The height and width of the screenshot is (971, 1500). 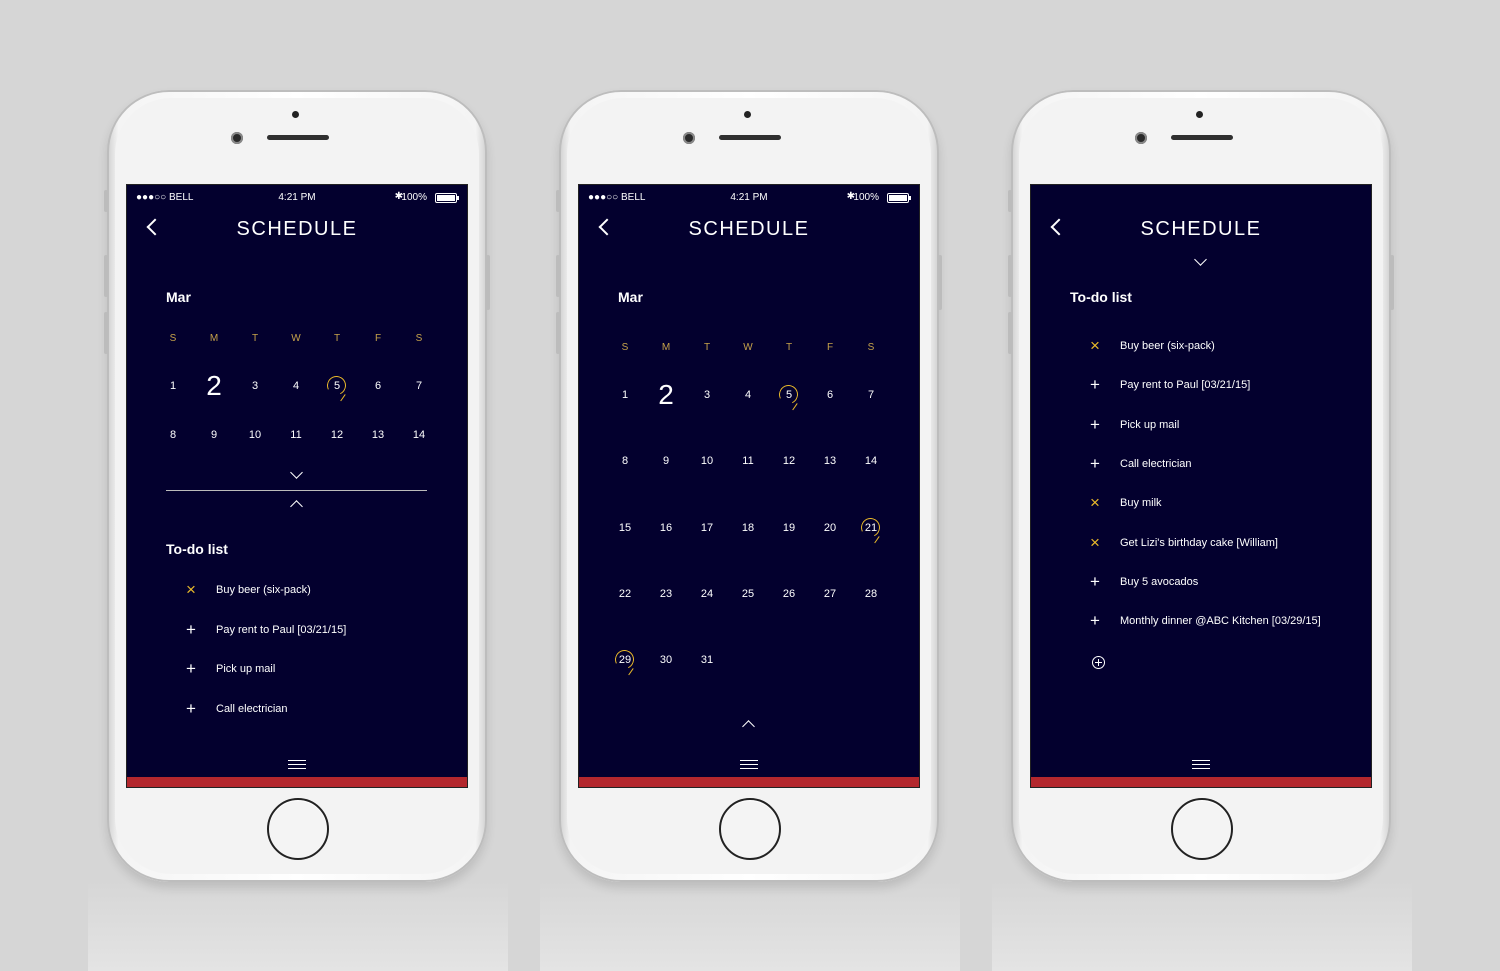 What do you see at coordinates (666, 594) in the screenshot?
I see `calendar-day: 23` at bounding box center [666, 594].